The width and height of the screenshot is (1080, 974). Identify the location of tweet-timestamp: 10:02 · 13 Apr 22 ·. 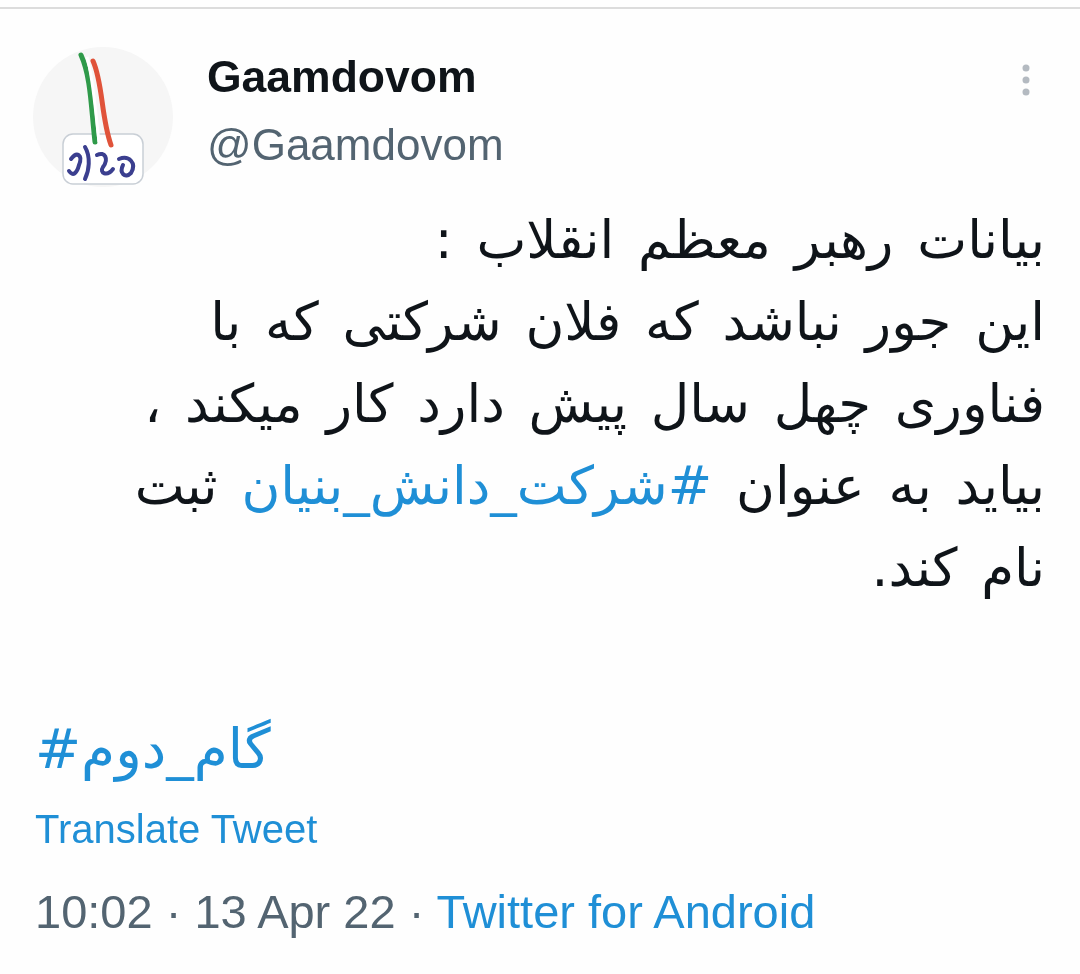
(230, 911).